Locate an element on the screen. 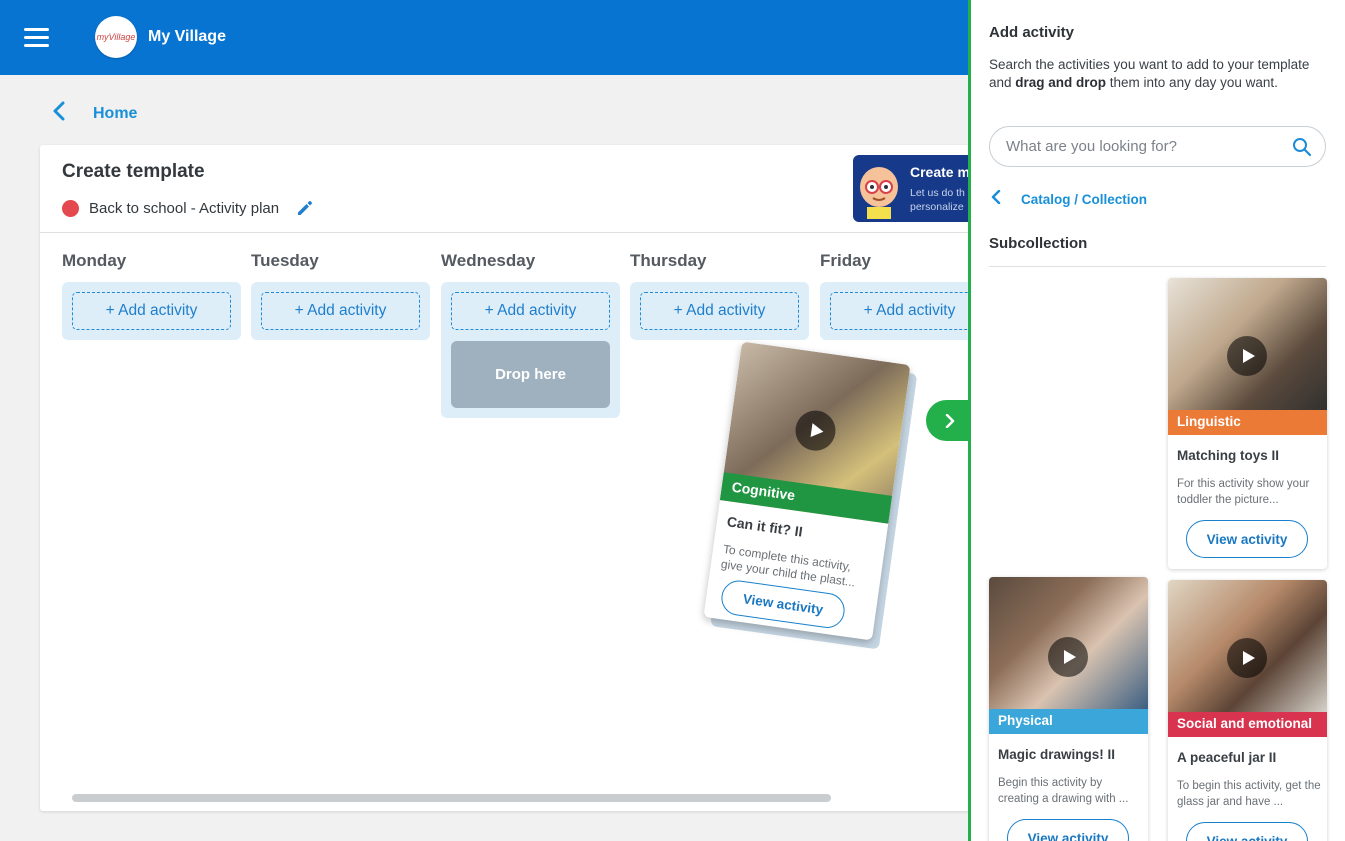  chevron-right-icon is located at coordinates (950, 420).